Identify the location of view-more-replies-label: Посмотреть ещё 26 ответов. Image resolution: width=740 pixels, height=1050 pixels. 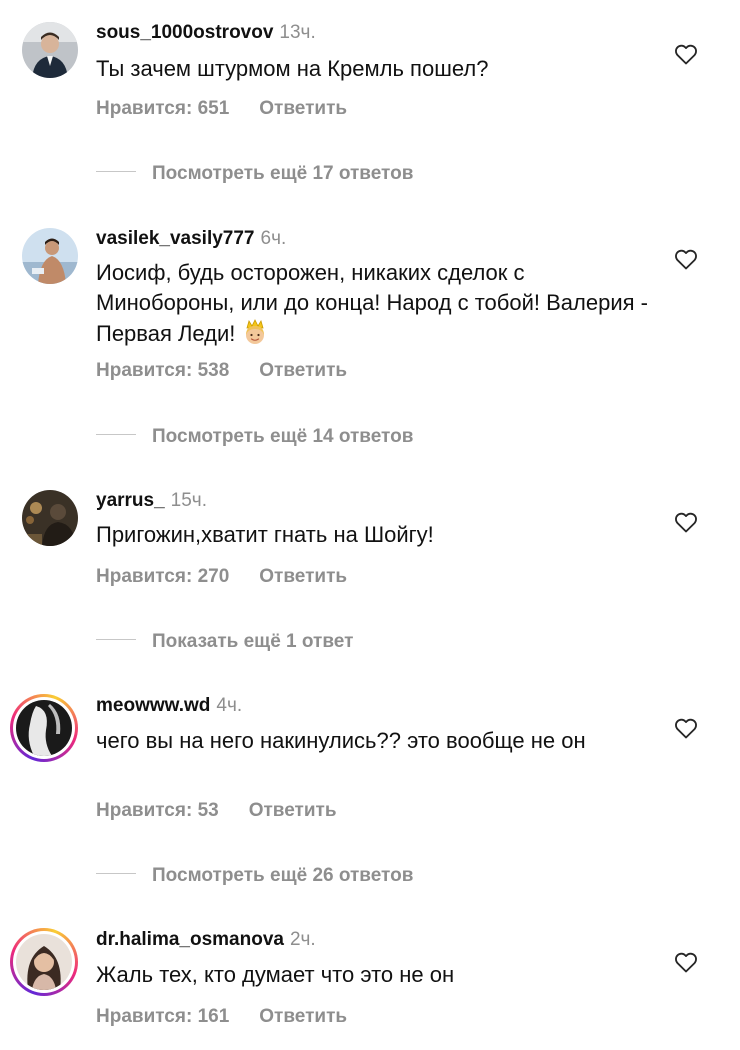
(283, 875).